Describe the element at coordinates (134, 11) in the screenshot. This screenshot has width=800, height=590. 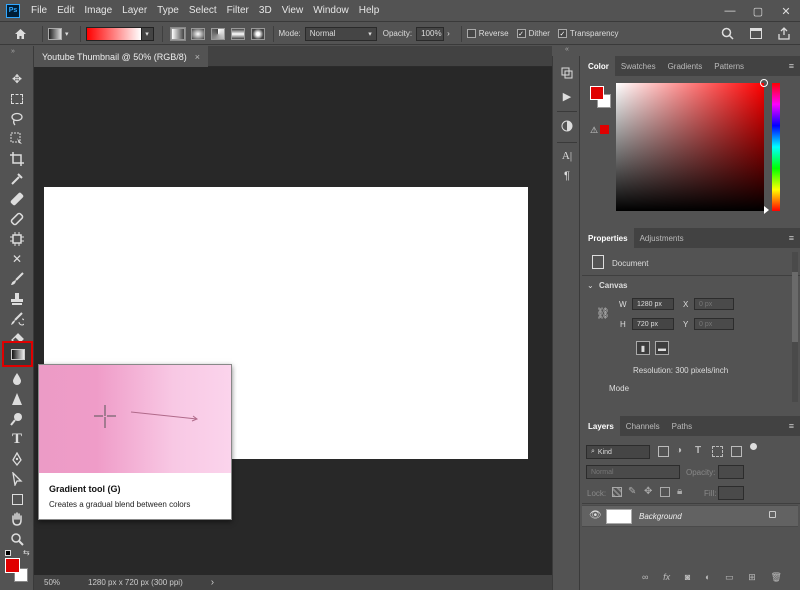
I see `menu-layer: Layer` at that location.